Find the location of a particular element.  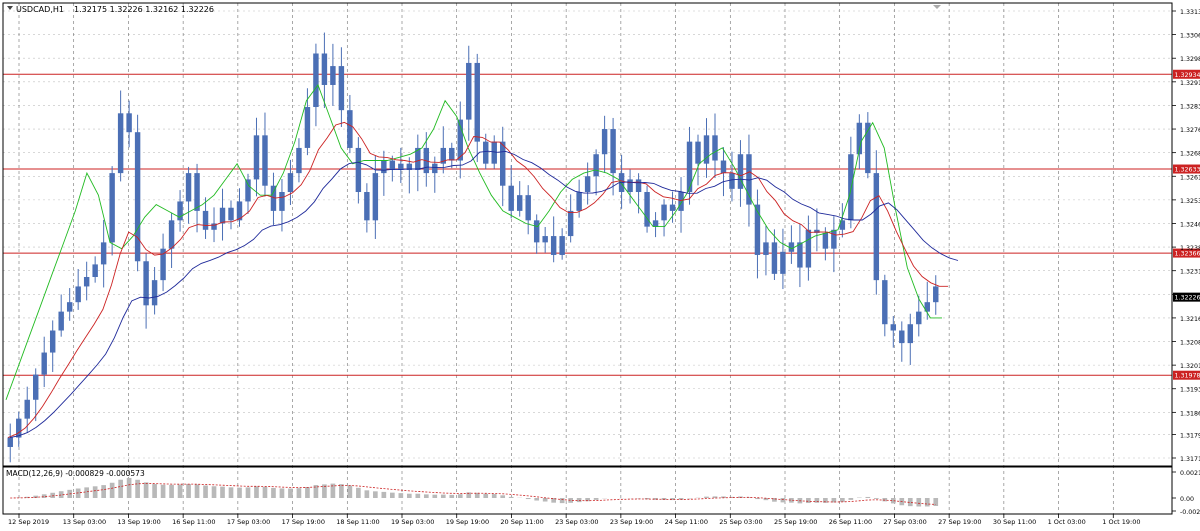

x-tick-label: 19 Sep 03:00 is located at coordinates (412, 522).